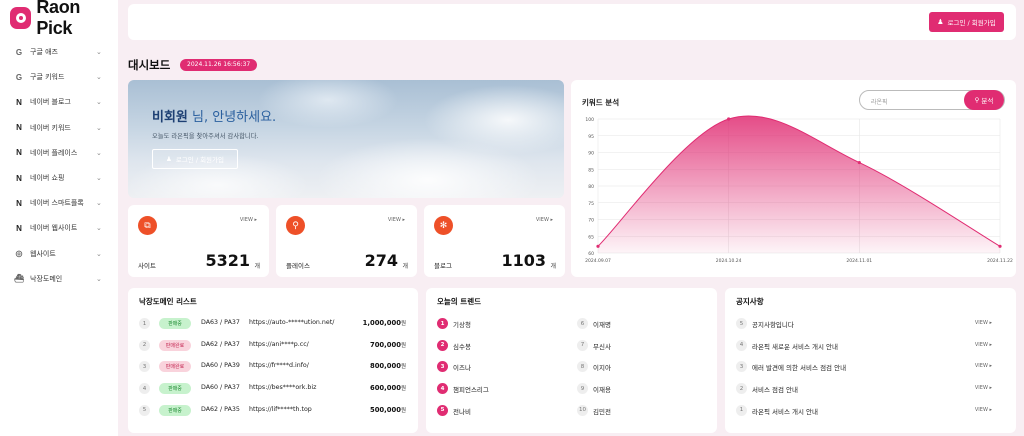 The width and height of the screenshot is (1024, 436). Describe the element at coordinates (870, 367) in the screenshot. I see `notice-item: 3 에러 발견에 의한 서비스 점검 안내 VIEW ▸` at that location.